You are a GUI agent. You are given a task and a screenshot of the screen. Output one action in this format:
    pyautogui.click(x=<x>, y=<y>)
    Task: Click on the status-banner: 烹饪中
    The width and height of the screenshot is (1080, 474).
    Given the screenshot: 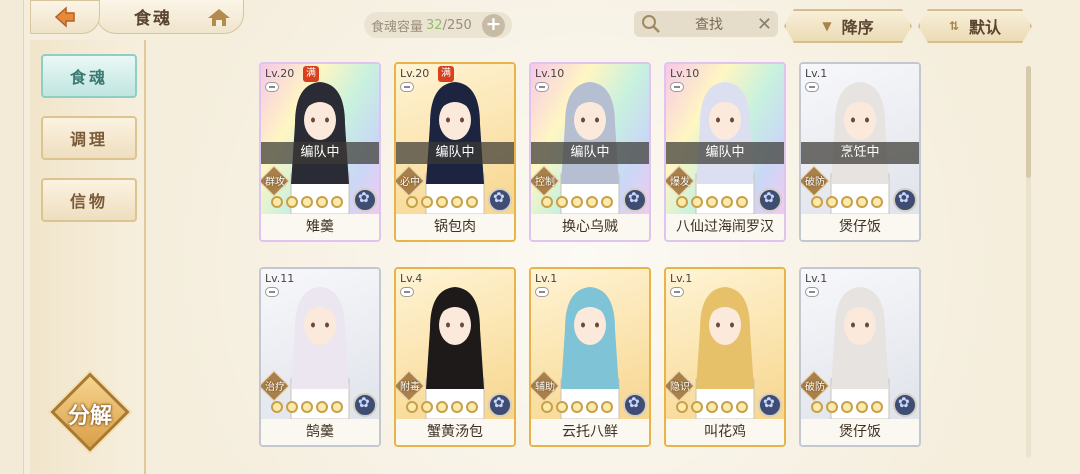 What is the action you would take?
    pyautogui.click(x=860, y=153)
    